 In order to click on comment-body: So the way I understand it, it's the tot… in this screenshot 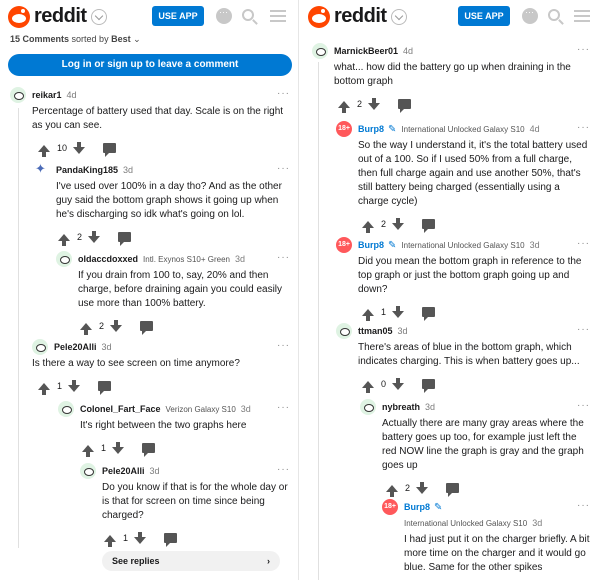, I will do `click(473, 173)`.